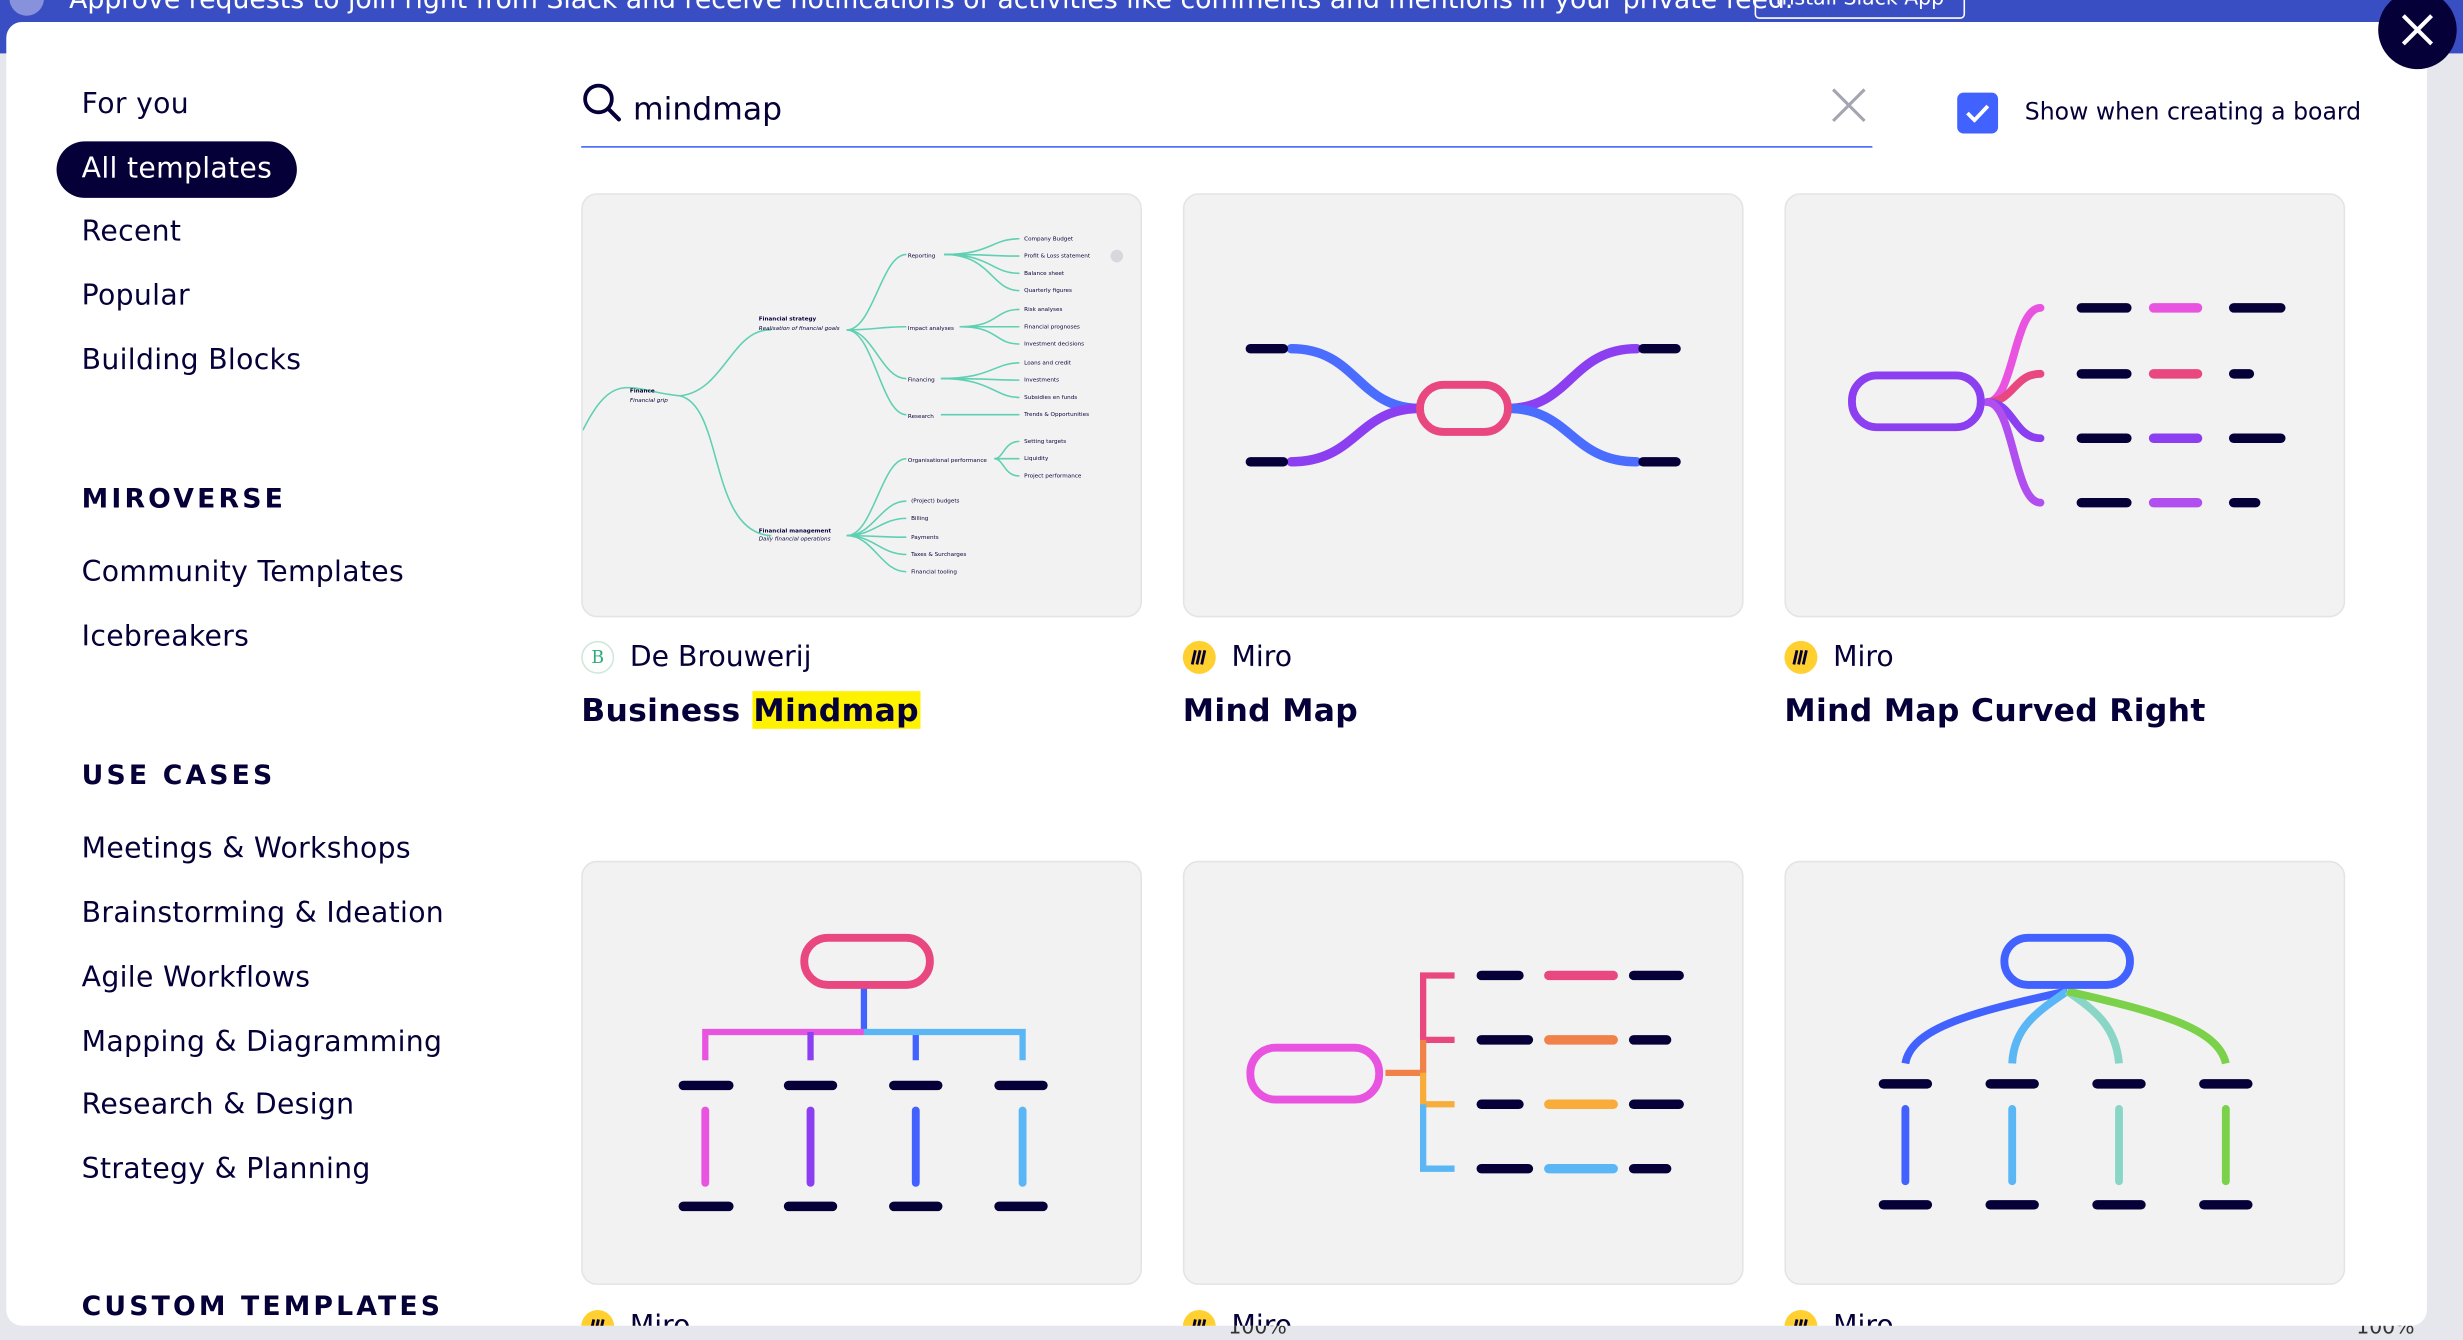 The width and height of the screenshot is (2463, 1340). I want to click on custom-templates-heading: CUSTOM TEMPLATES, so click(262, 1307).